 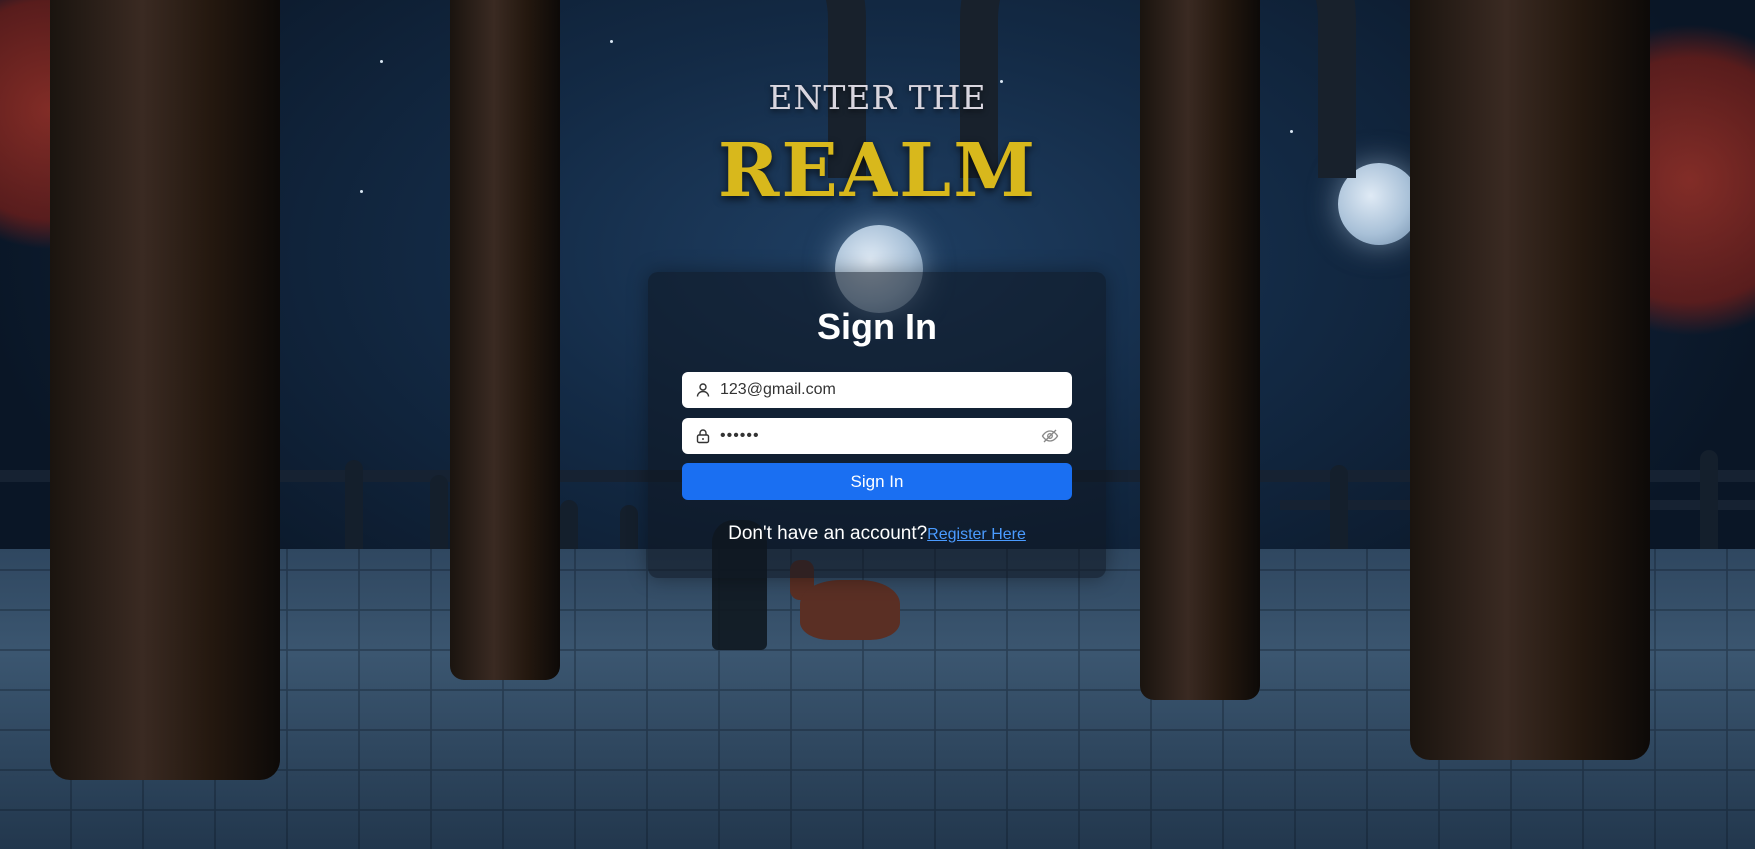 What do you see at coordinates (703, 390) in the screenshot?
I see `user-icon` at bounding box center [703, 390].